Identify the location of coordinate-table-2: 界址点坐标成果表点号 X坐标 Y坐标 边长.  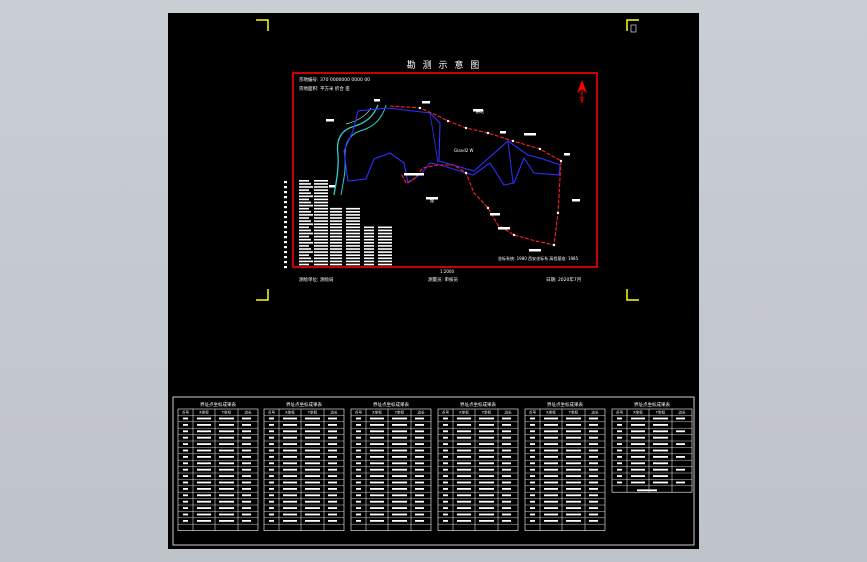
(304, 466).